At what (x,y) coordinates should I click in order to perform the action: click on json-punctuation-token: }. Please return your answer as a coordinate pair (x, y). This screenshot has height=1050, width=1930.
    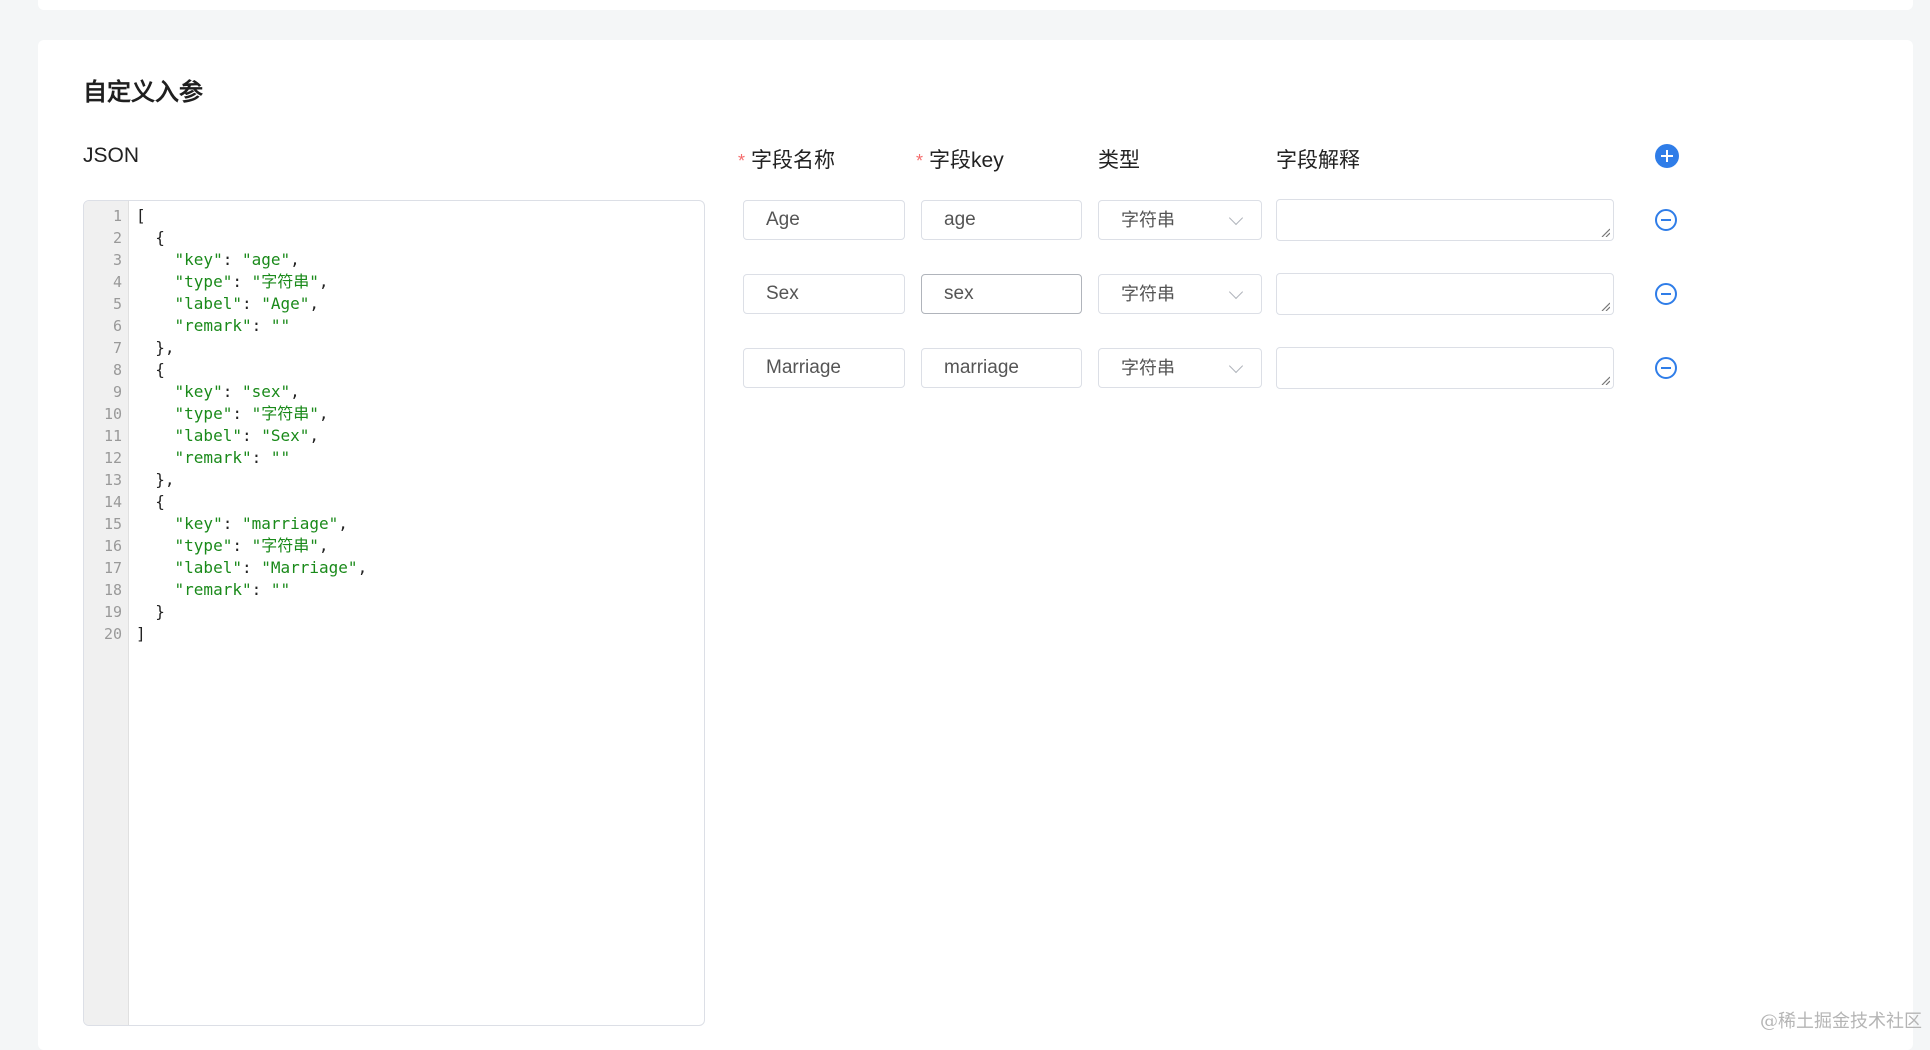
    Looking at the image, I should click on (150, 611).